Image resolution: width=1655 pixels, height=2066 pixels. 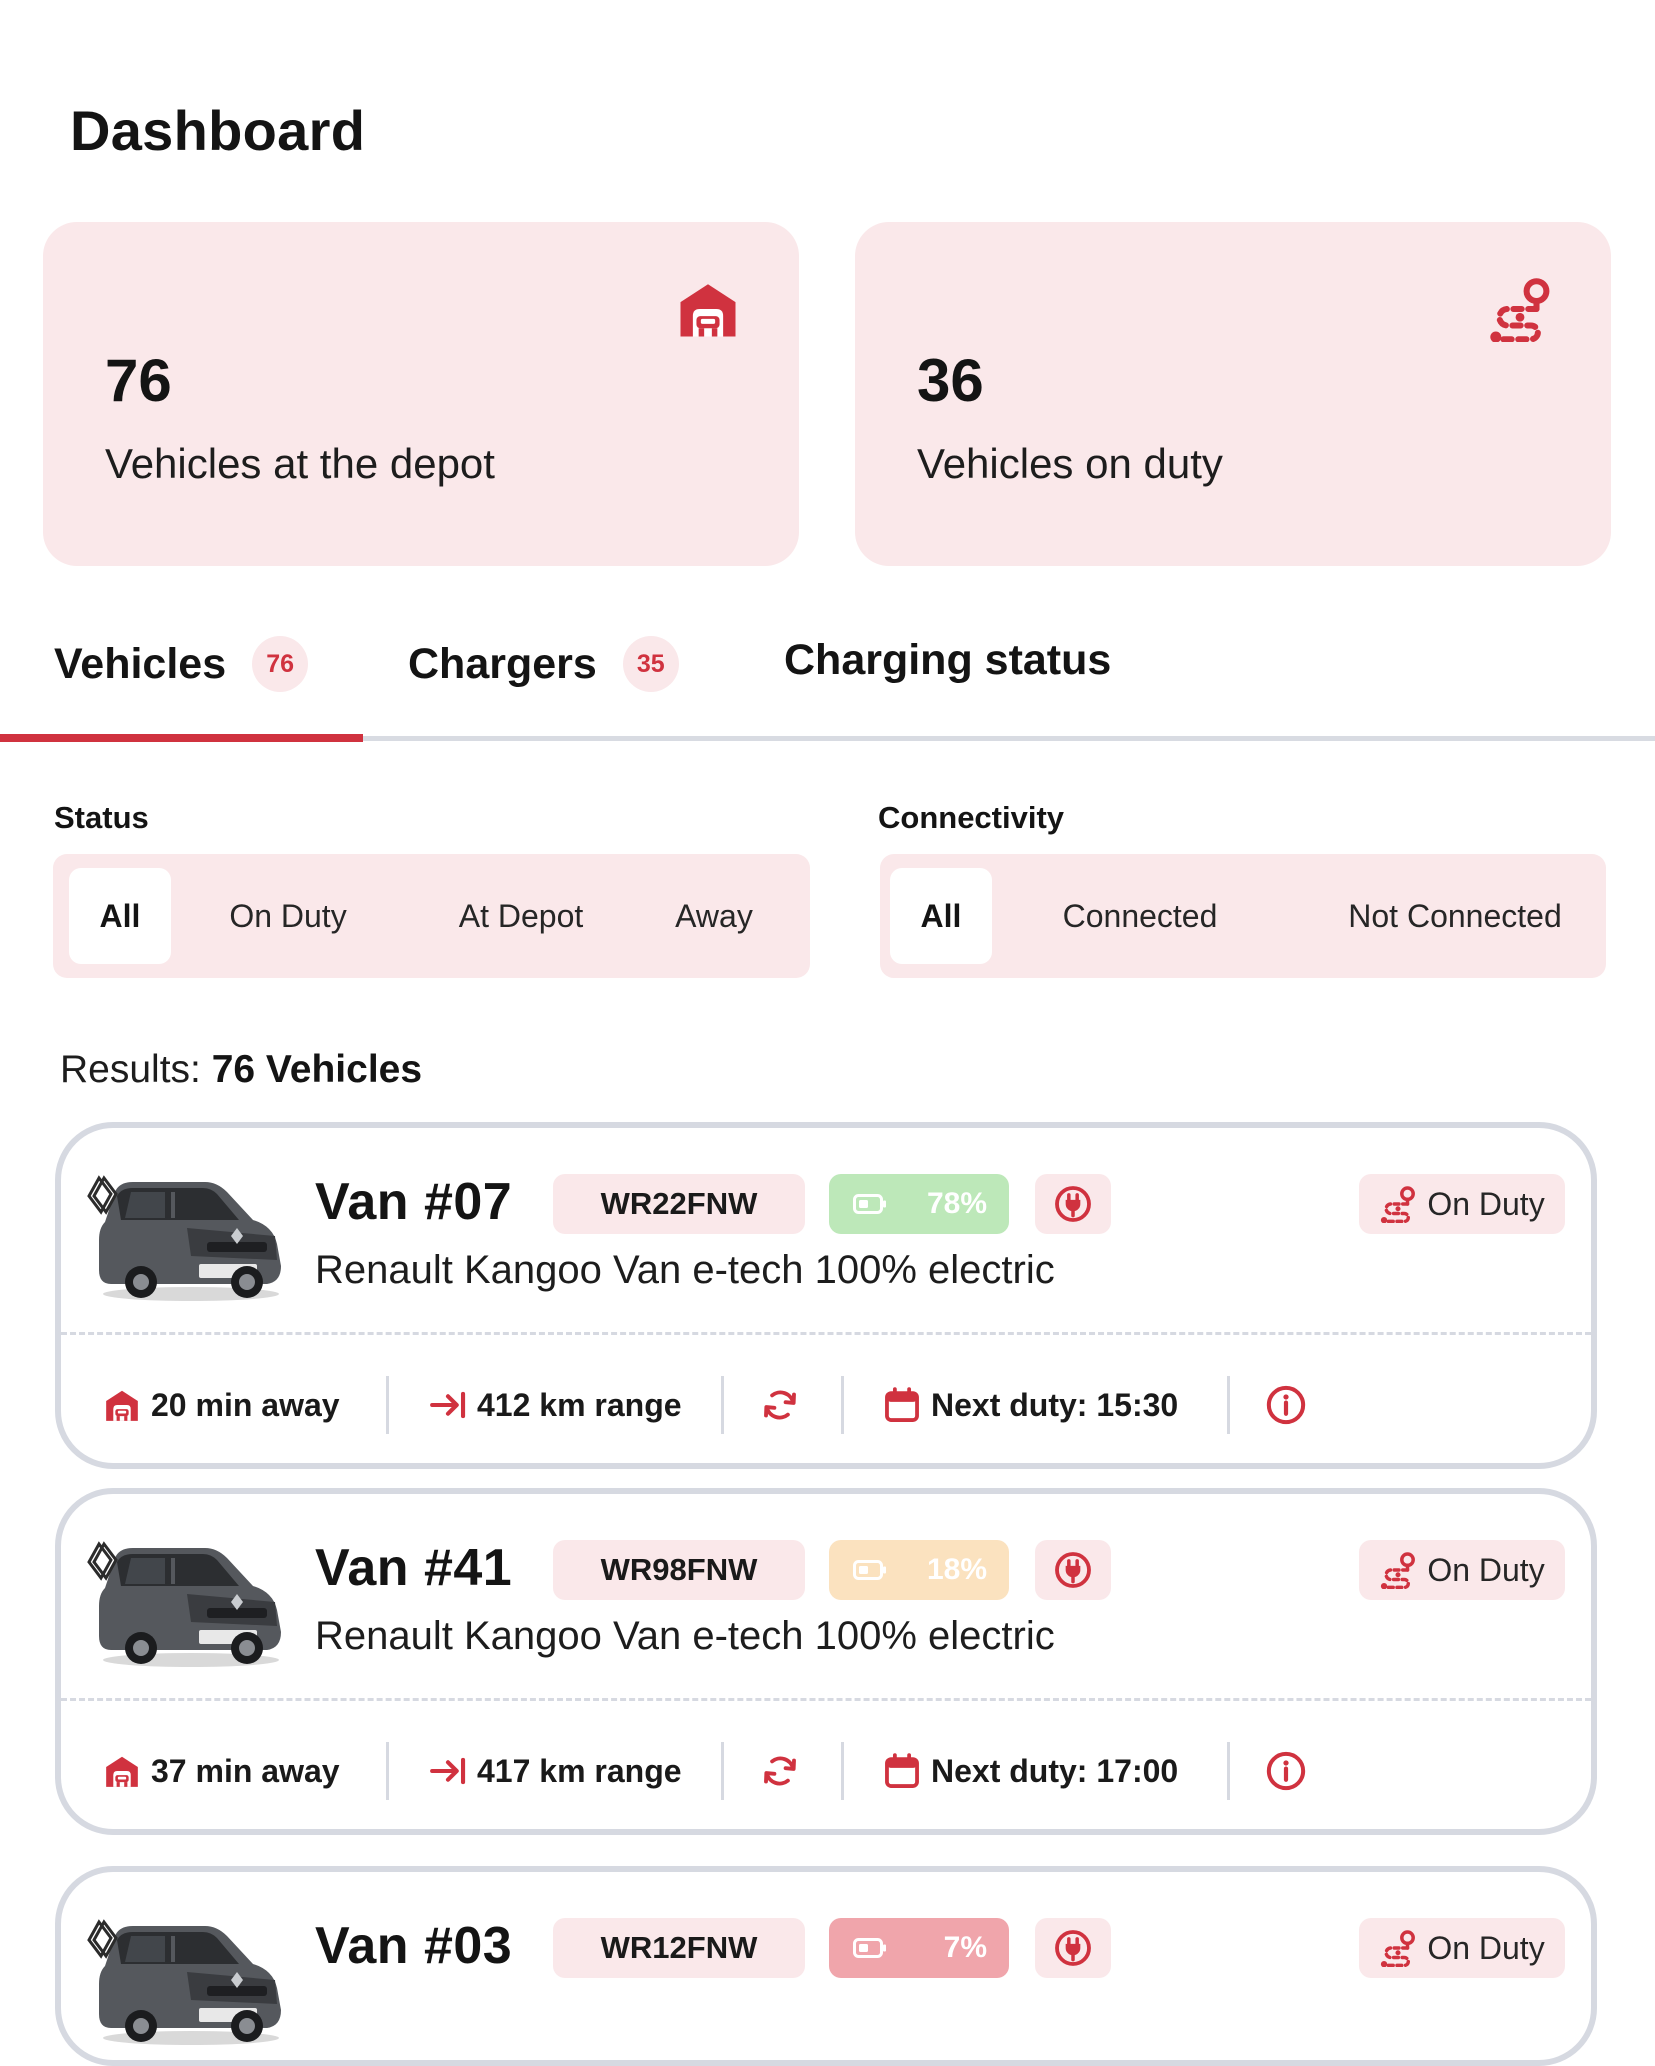 I want to click on connectivity-option-connected: Connected, so click(x=1140, y=916).